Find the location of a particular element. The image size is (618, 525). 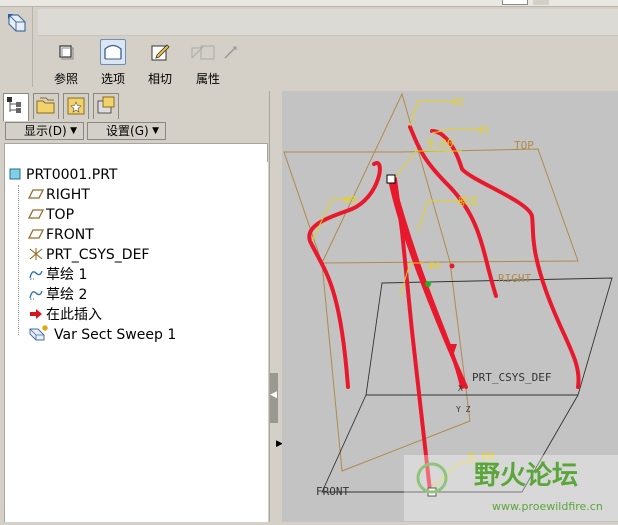

tree-item-var-sect-sweep: Var Sect Sweep 1 is located at coordinates (102, 335).